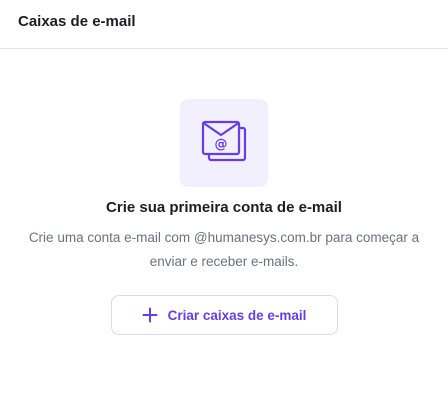 The image size is (448, 410). Describe the element at coordinates (77, 21) in the screenshot. I see `page-title: Caixas de e-mail` at that location.